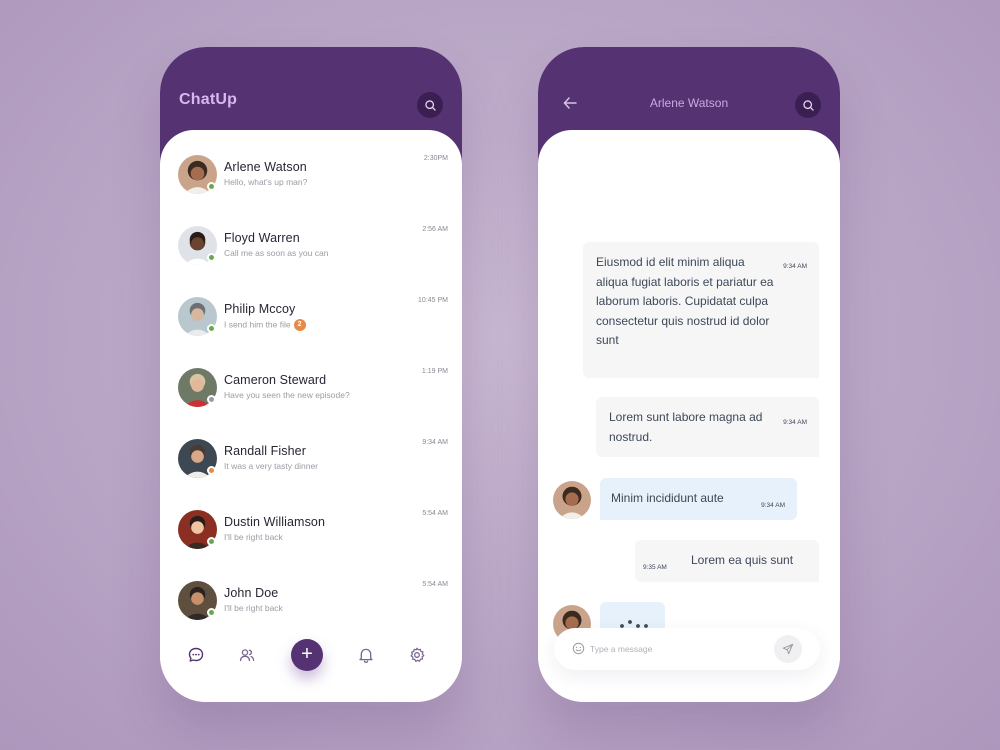  I want to click on bell-icon, so click(366, 656).